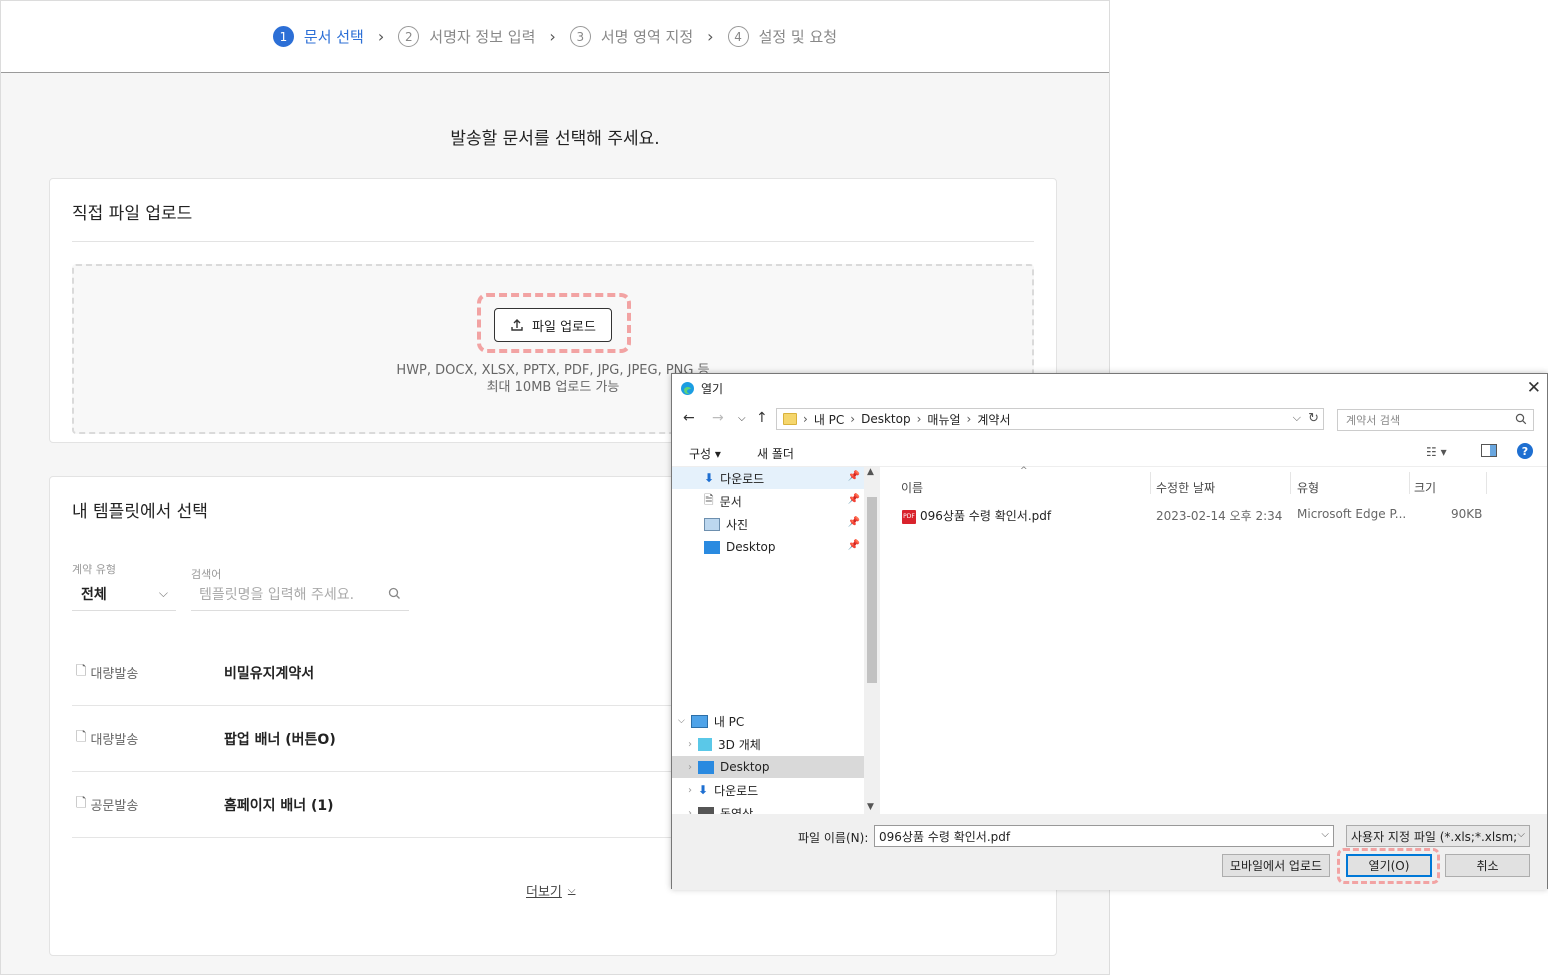  Describe the element at coordinates (1489, 452) in the screenshot. I see `preview-pane-icon` at that location.